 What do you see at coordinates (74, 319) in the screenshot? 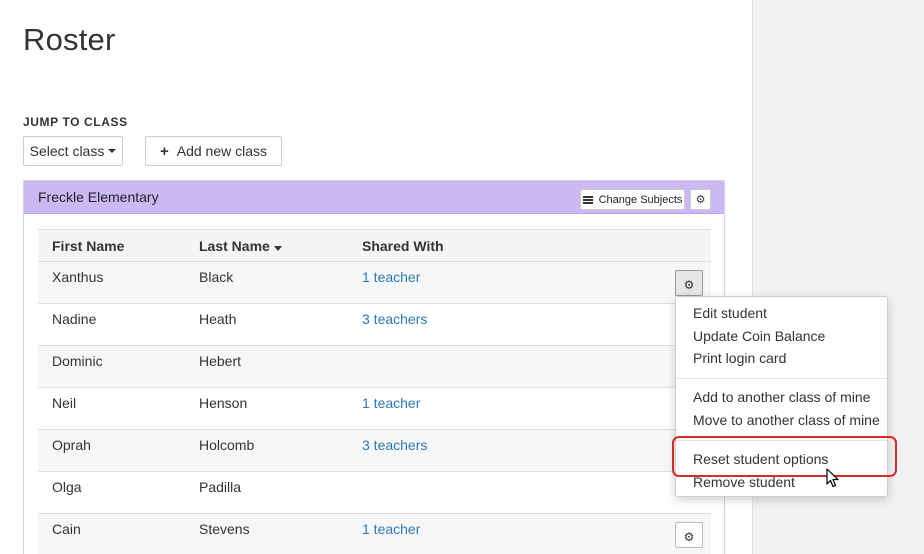
I see `first-name-cell: Nadine` at bounding box center [74, 319].